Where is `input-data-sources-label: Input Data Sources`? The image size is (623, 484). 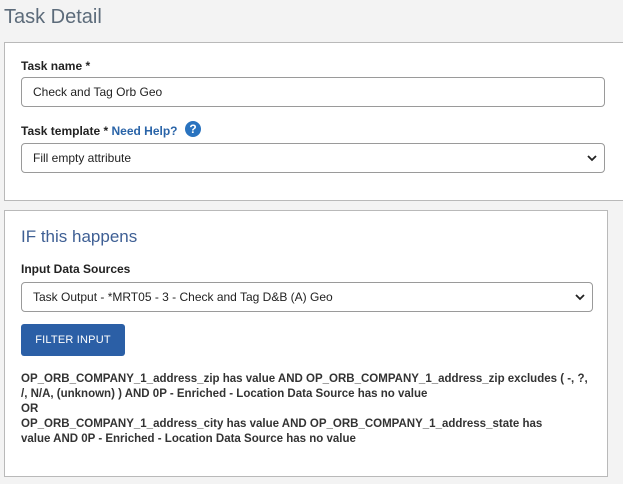 input-data-sources-label: Input Data Sources is located at coordinates (76, 269).